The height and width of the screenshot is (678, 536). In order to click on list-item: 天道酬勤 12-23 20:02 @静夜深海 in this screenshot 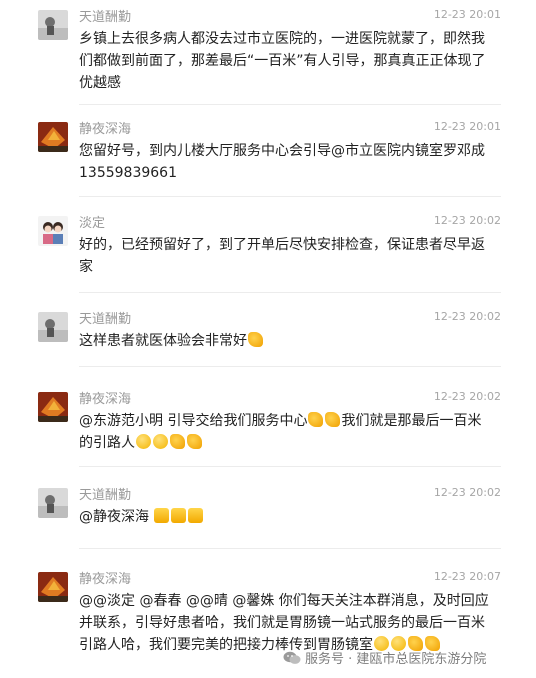, I will do `click(268, 515)`.